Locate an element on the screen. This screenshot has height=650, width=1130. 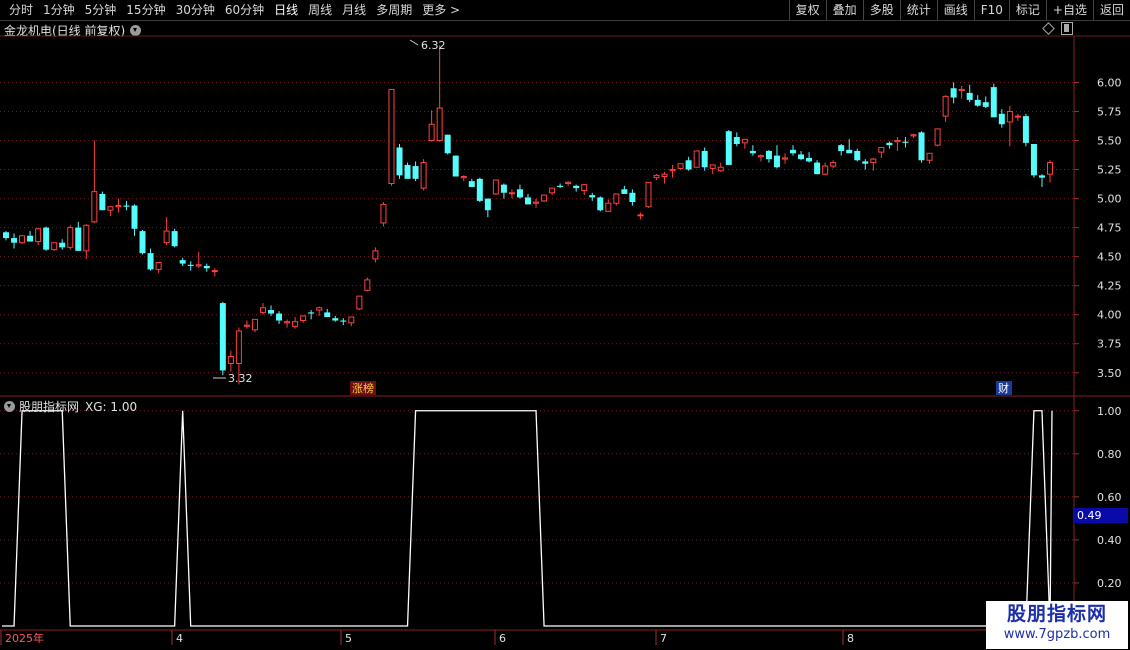
price-tick-label: 4.75 is located at coordinates (1109, 228).